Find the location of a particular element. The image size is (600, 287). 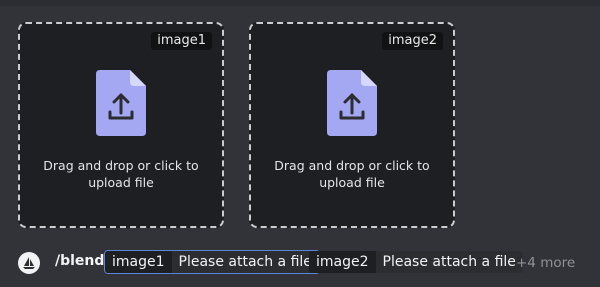

option-image1: image1 Please attach a file is located at coordinates (212, 262).